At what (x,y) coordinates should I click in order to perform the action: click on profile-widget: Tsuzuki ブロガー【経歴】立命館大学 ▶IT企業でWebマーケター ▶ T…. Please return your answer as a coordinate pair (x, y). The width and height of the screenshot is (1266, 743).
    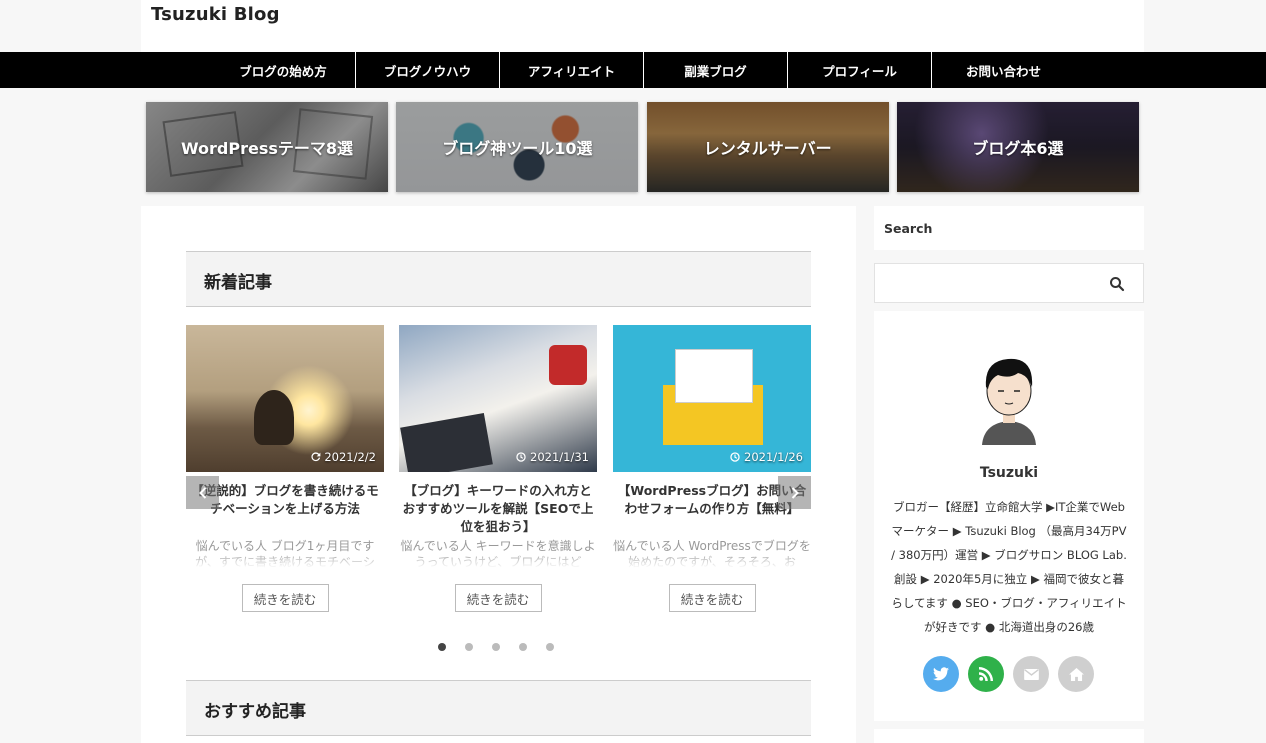
    Looking at the image, I should click on (1009, 516).